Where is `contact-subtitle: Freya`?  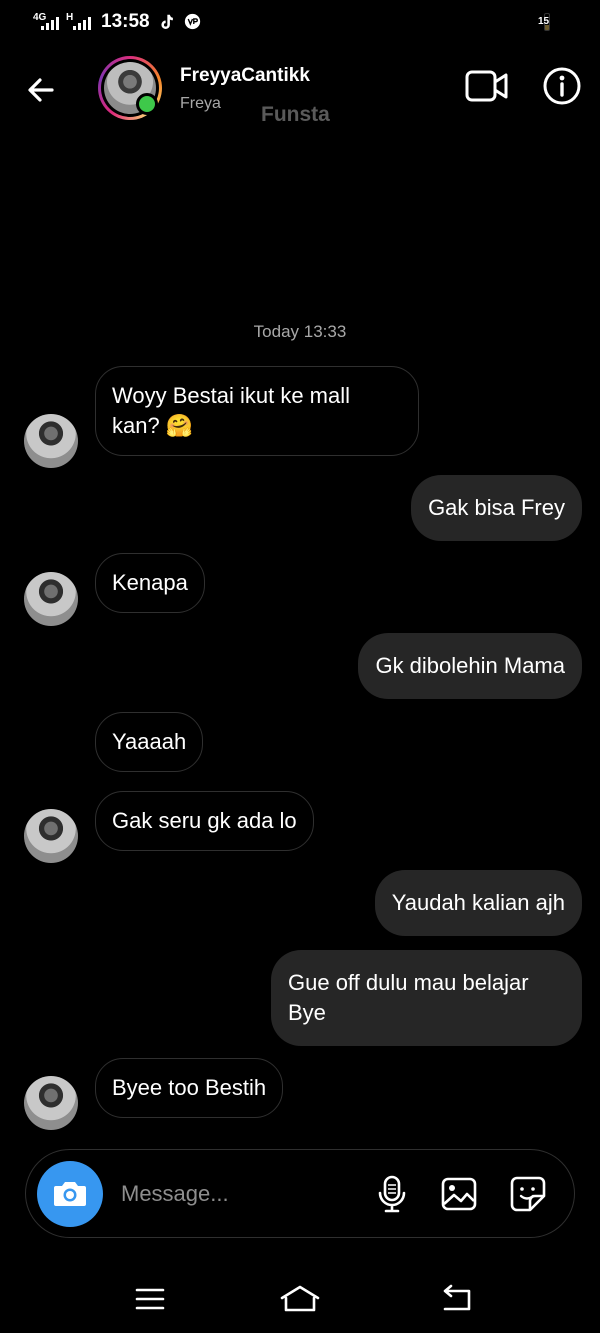
contact-subtitle: Freya is located at coordinates (200, 103).